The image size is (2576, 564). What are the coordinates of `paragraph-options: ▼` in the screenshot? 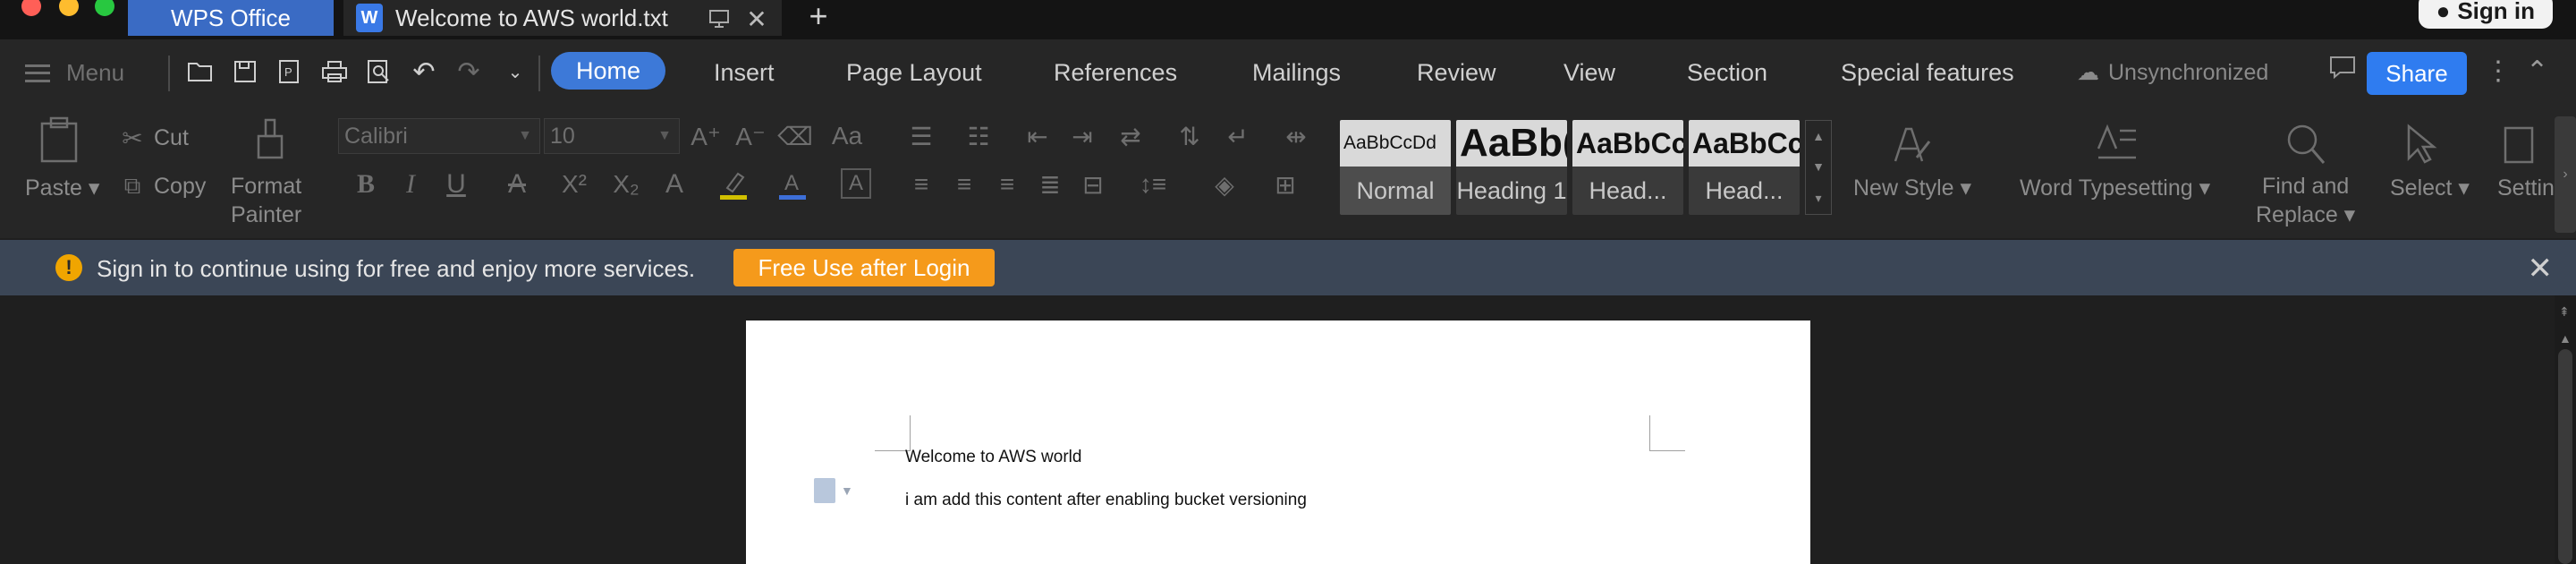 It's located at (833, 490).